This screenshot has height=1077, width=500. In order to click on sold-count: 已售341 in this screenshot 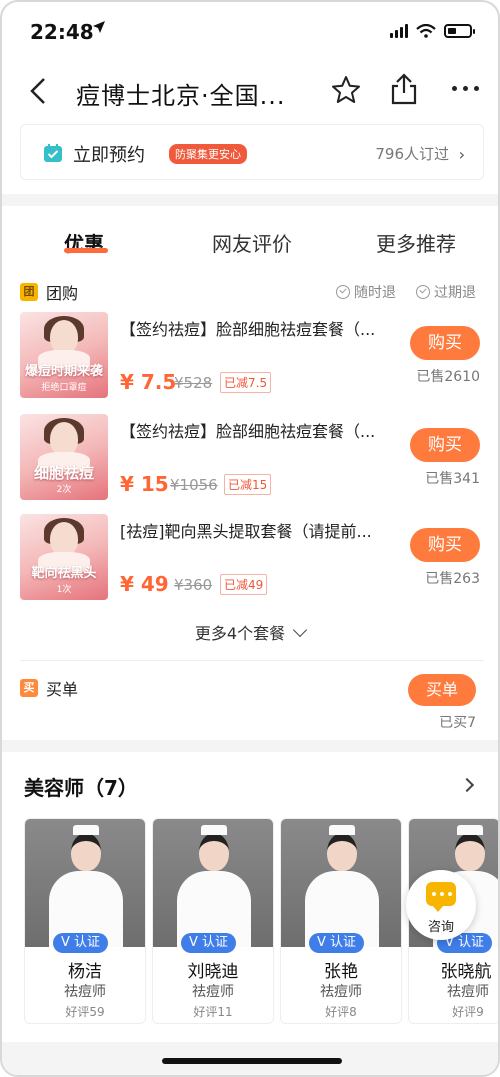, I will do `click(452, 479)`.